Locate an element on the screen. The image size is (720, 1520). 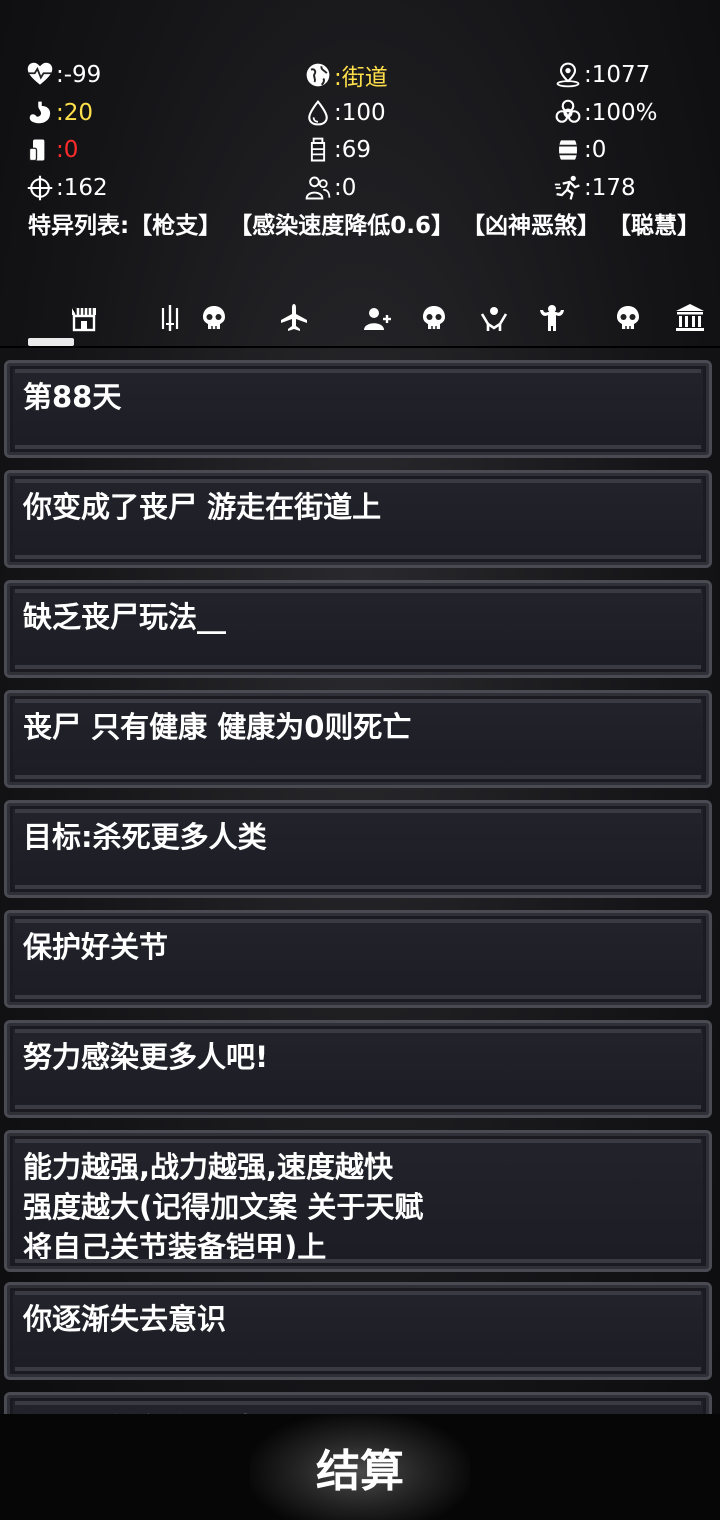
weapons-icon is located at coordinates (170, 320).